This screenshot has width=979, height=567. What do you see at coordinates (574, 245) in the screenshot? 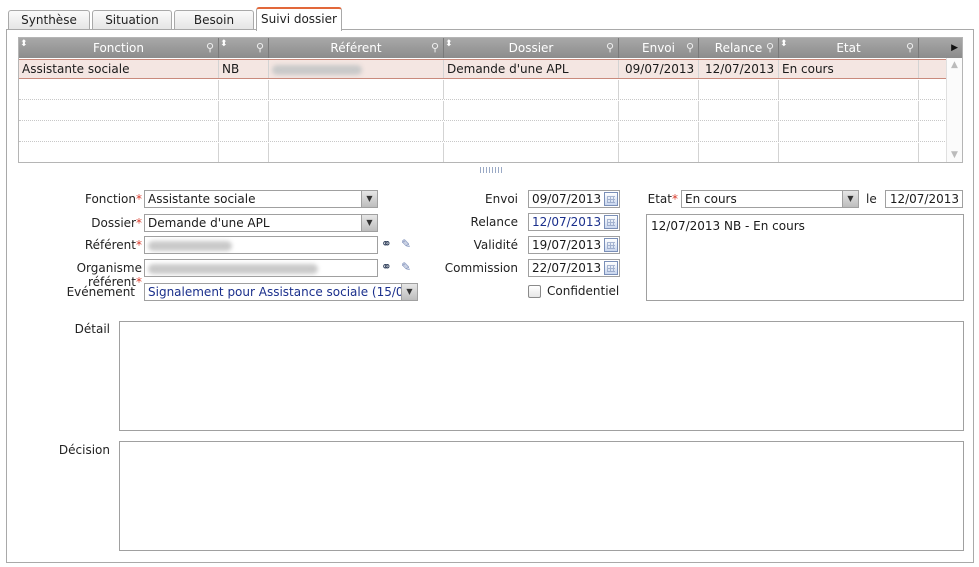
I see `validite-date-input: 19/07/2013` at bounding box center [574, 245].